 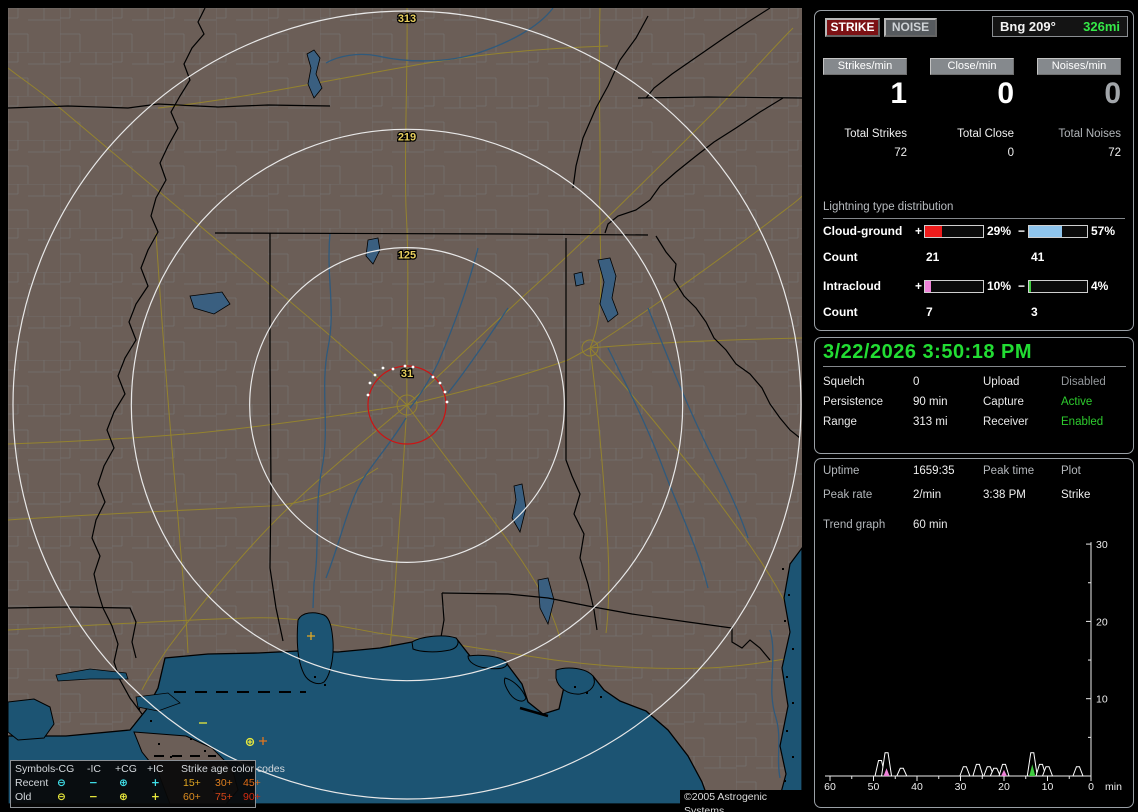 I want to click on ic-positive-pct: 10%, so click(x=999, y=286).